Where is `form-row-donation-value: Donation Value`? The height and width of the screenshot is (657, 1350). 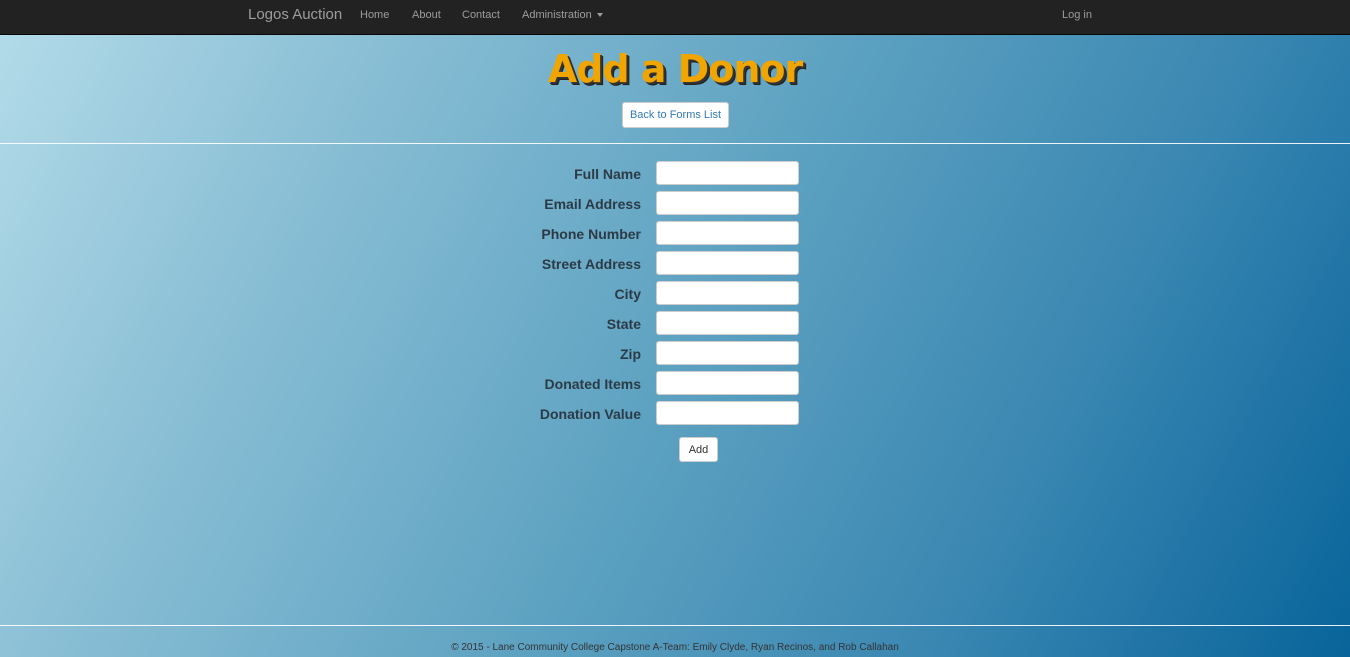 form-row-donation-value: Donation Value is located at coordinates (675, 414).